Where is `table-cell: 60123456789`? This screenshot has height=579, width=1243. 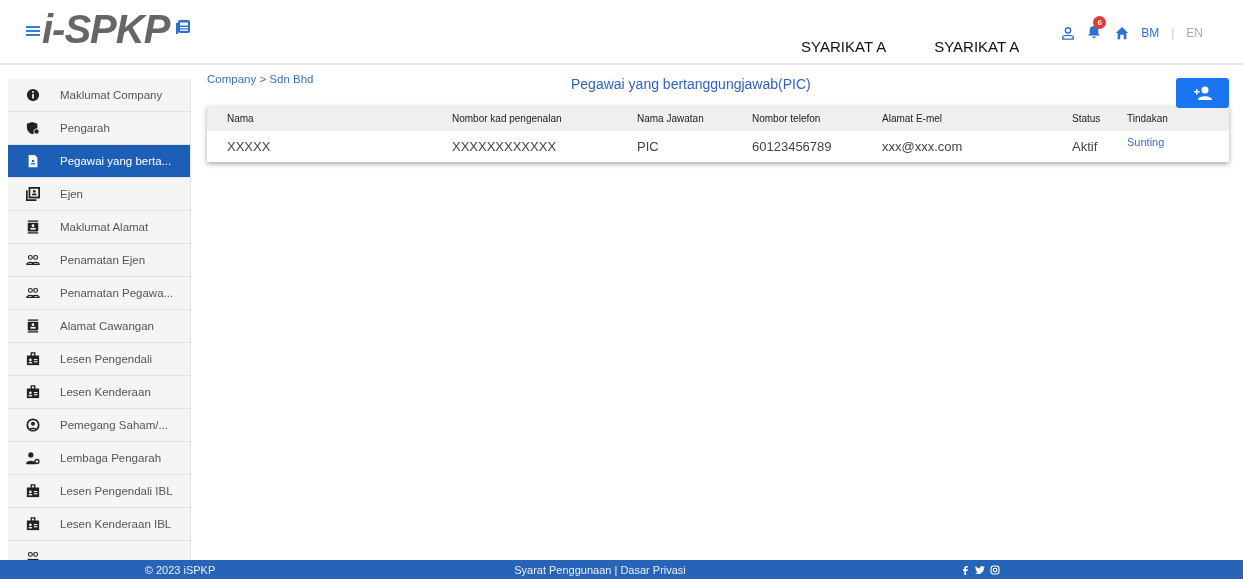
table-cell: 60123456789 is located at coordinates (797, 146).